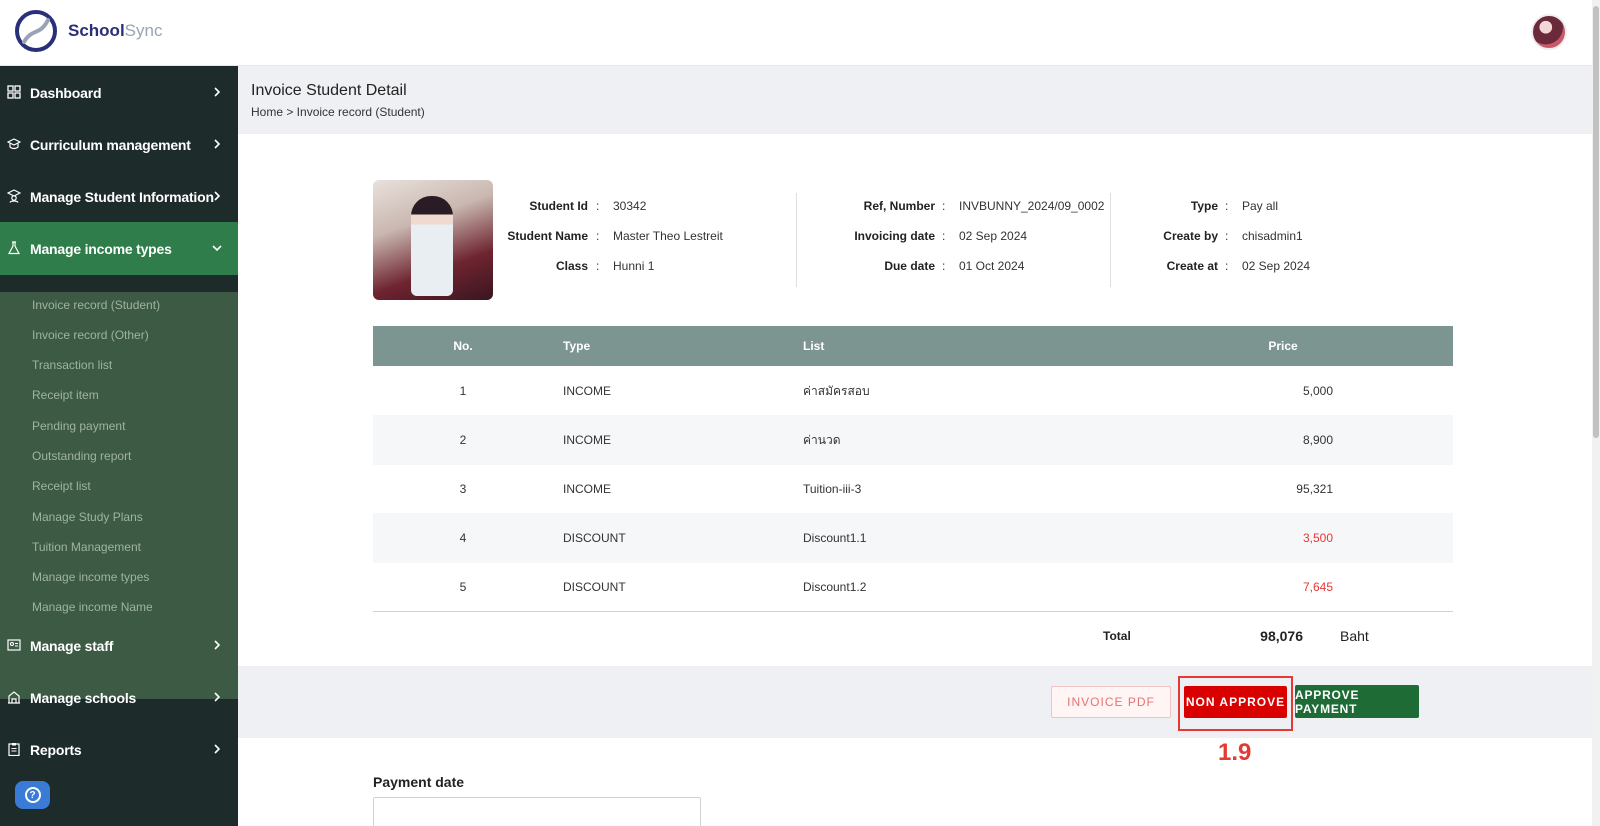  What do you see at coordinates (66, 92) in the screenshot?
I see `sidebar-item-label: Dashboard` at bounding box center [66, 92].